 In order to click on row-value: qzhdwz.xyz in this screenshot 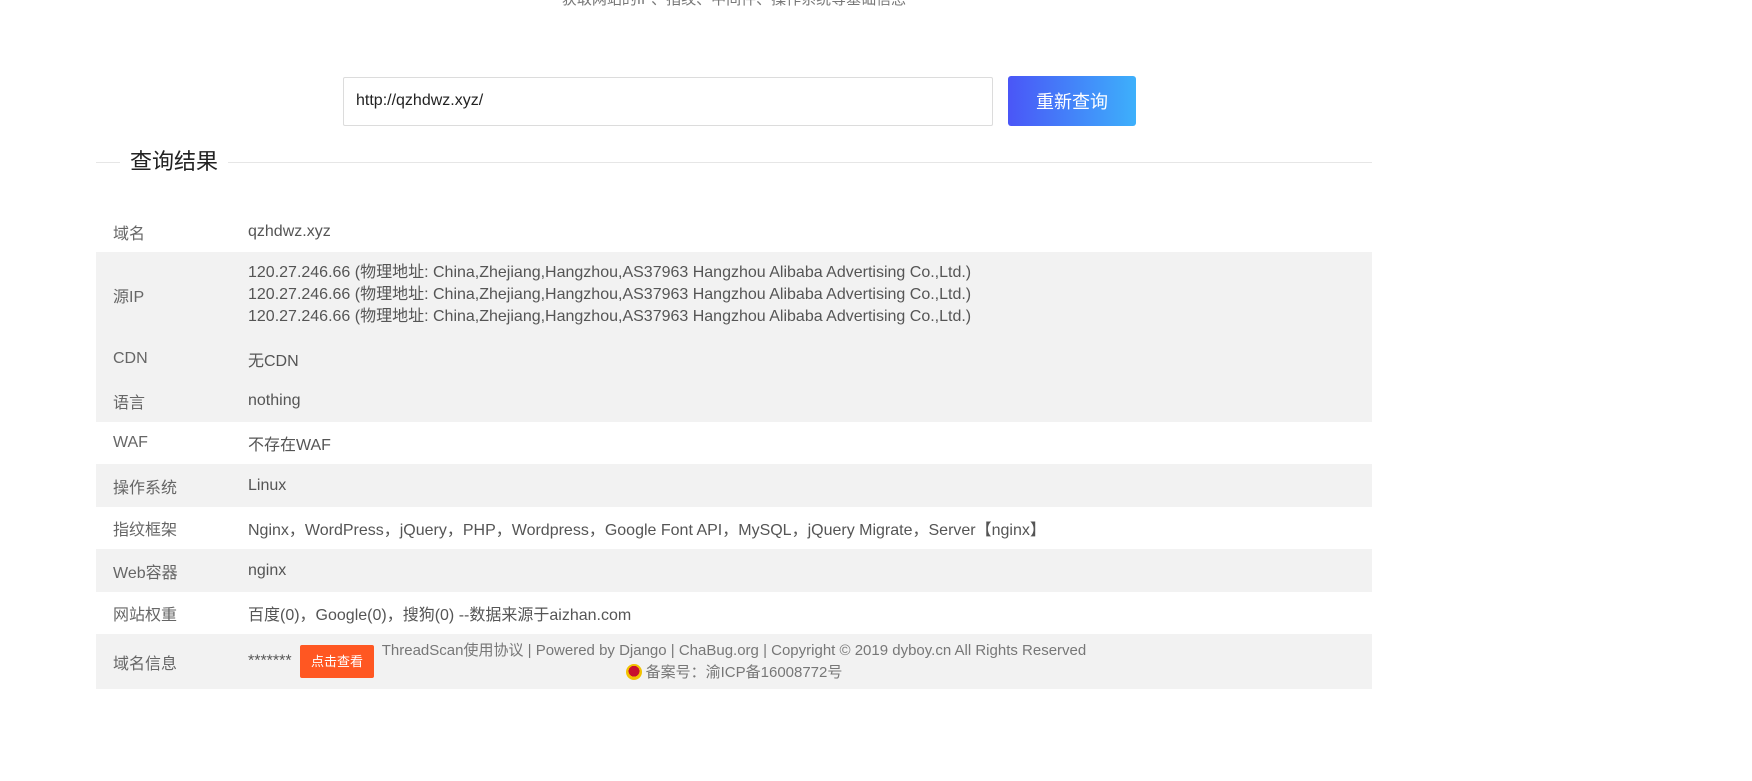, I will do `click(289, 231)`.